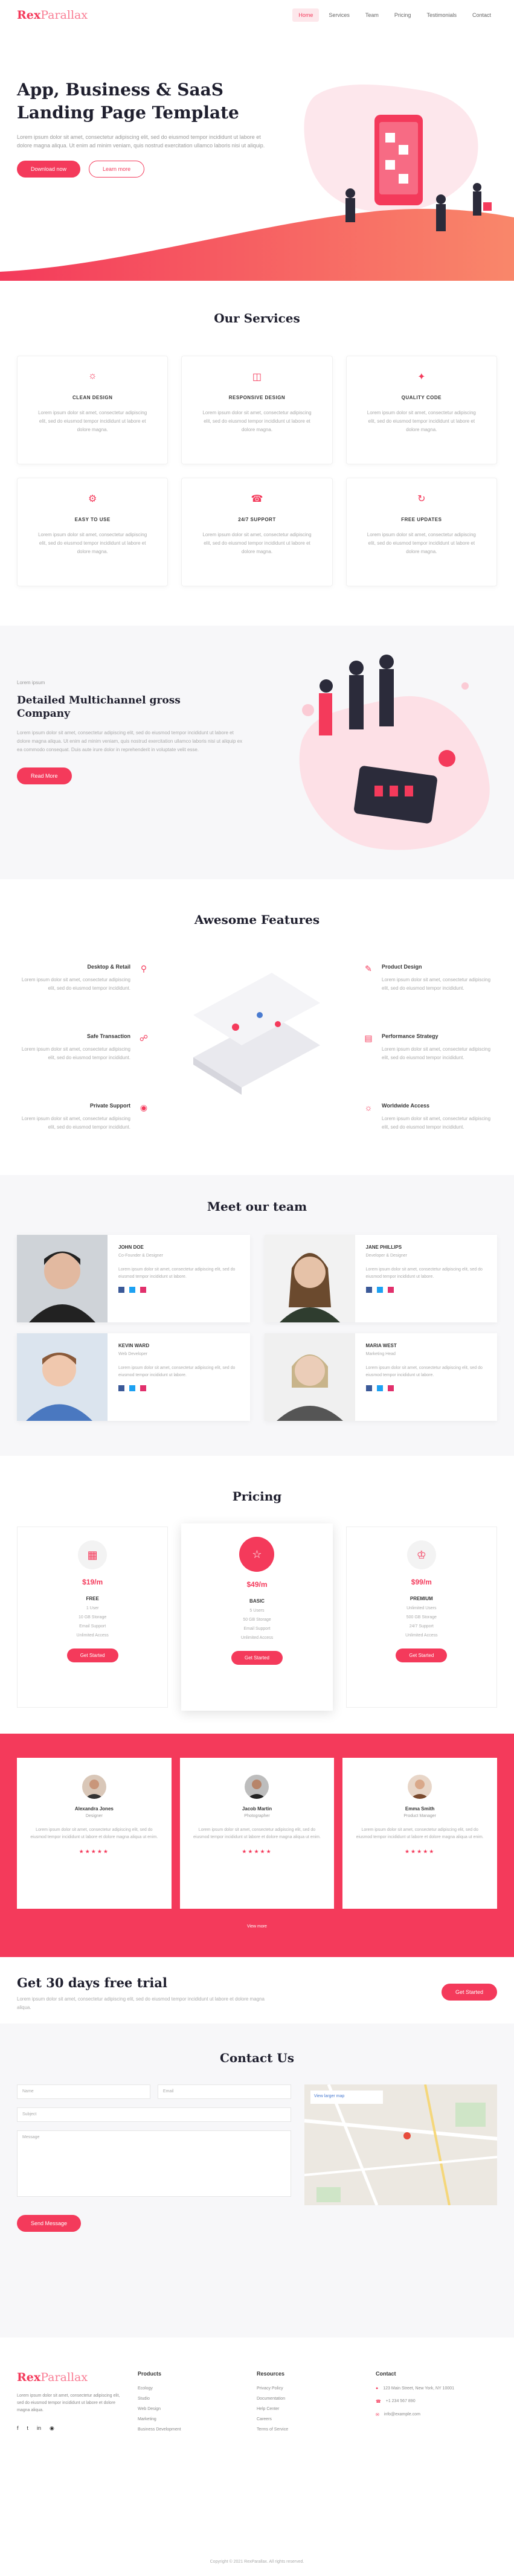 Image resolution: width=514 pixels, height=2576 pixels. Describe the element at coordinates (197, 2429) in the screenshot. I see `footer-link: Business Development` at that location.